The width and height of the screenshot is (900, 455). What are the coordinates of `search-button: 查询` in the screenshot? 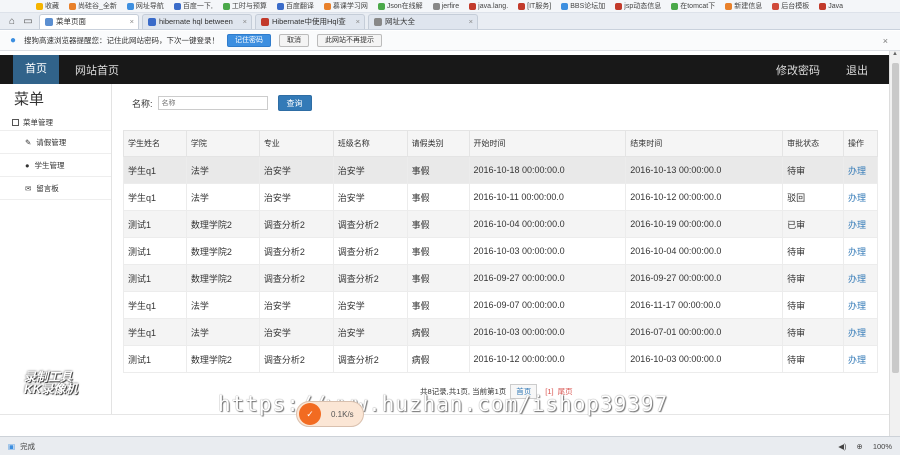 It's located at (294, 103).